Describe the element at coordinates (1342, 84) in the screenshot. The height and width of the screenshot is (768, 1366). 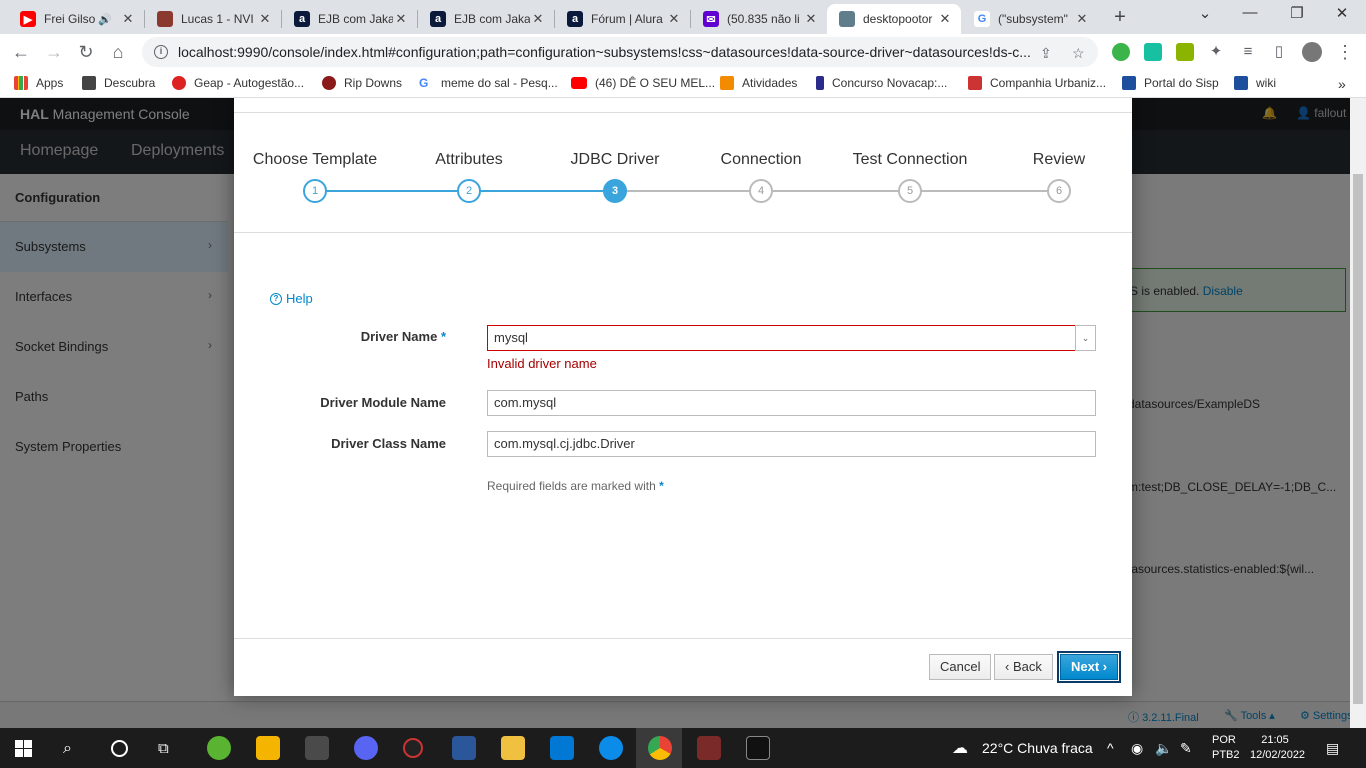
I see `more-bookmarks-icon: »` at that location.